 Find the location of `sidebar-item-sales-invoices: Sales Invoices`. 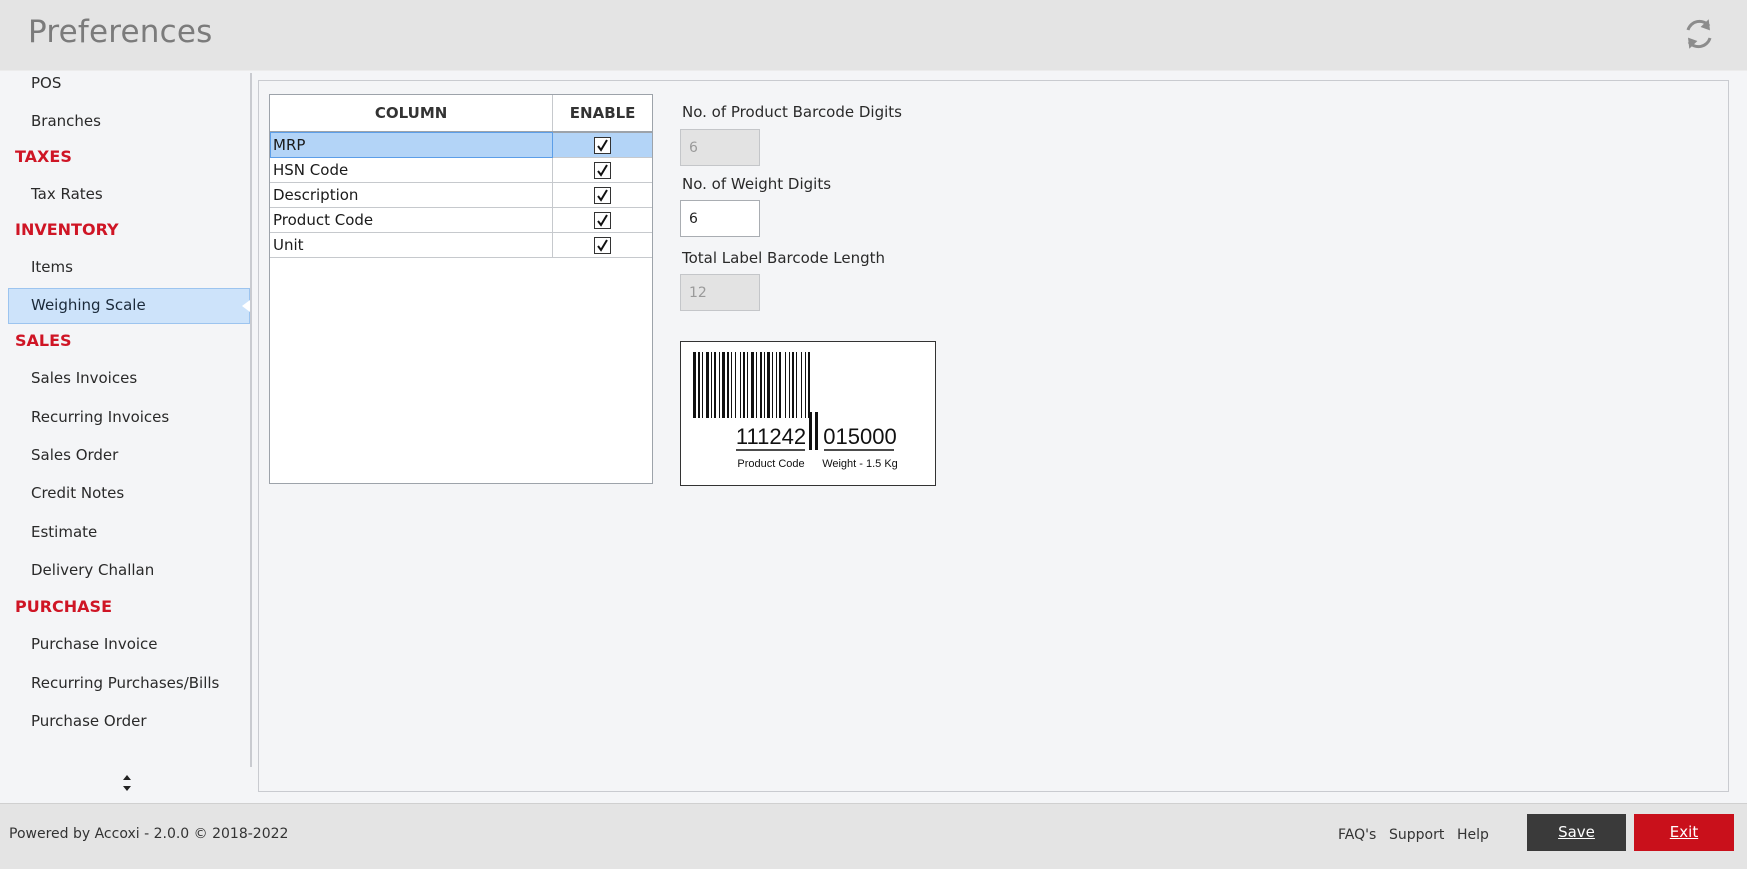

sidebar-item-sales-invoices: Sales Invoices is located at coordinates (84, 378).